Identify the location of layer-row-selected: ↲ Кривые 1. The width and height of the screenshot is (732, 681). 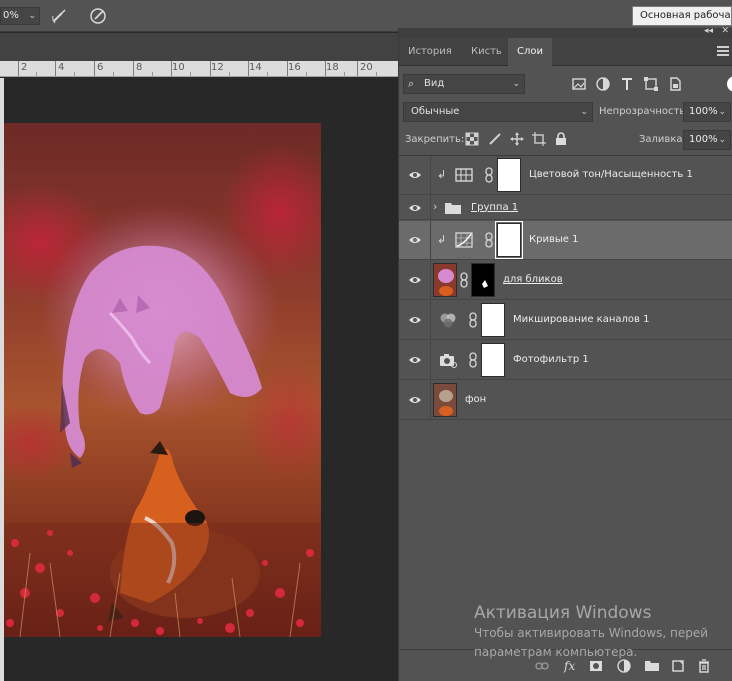
(565, 240).